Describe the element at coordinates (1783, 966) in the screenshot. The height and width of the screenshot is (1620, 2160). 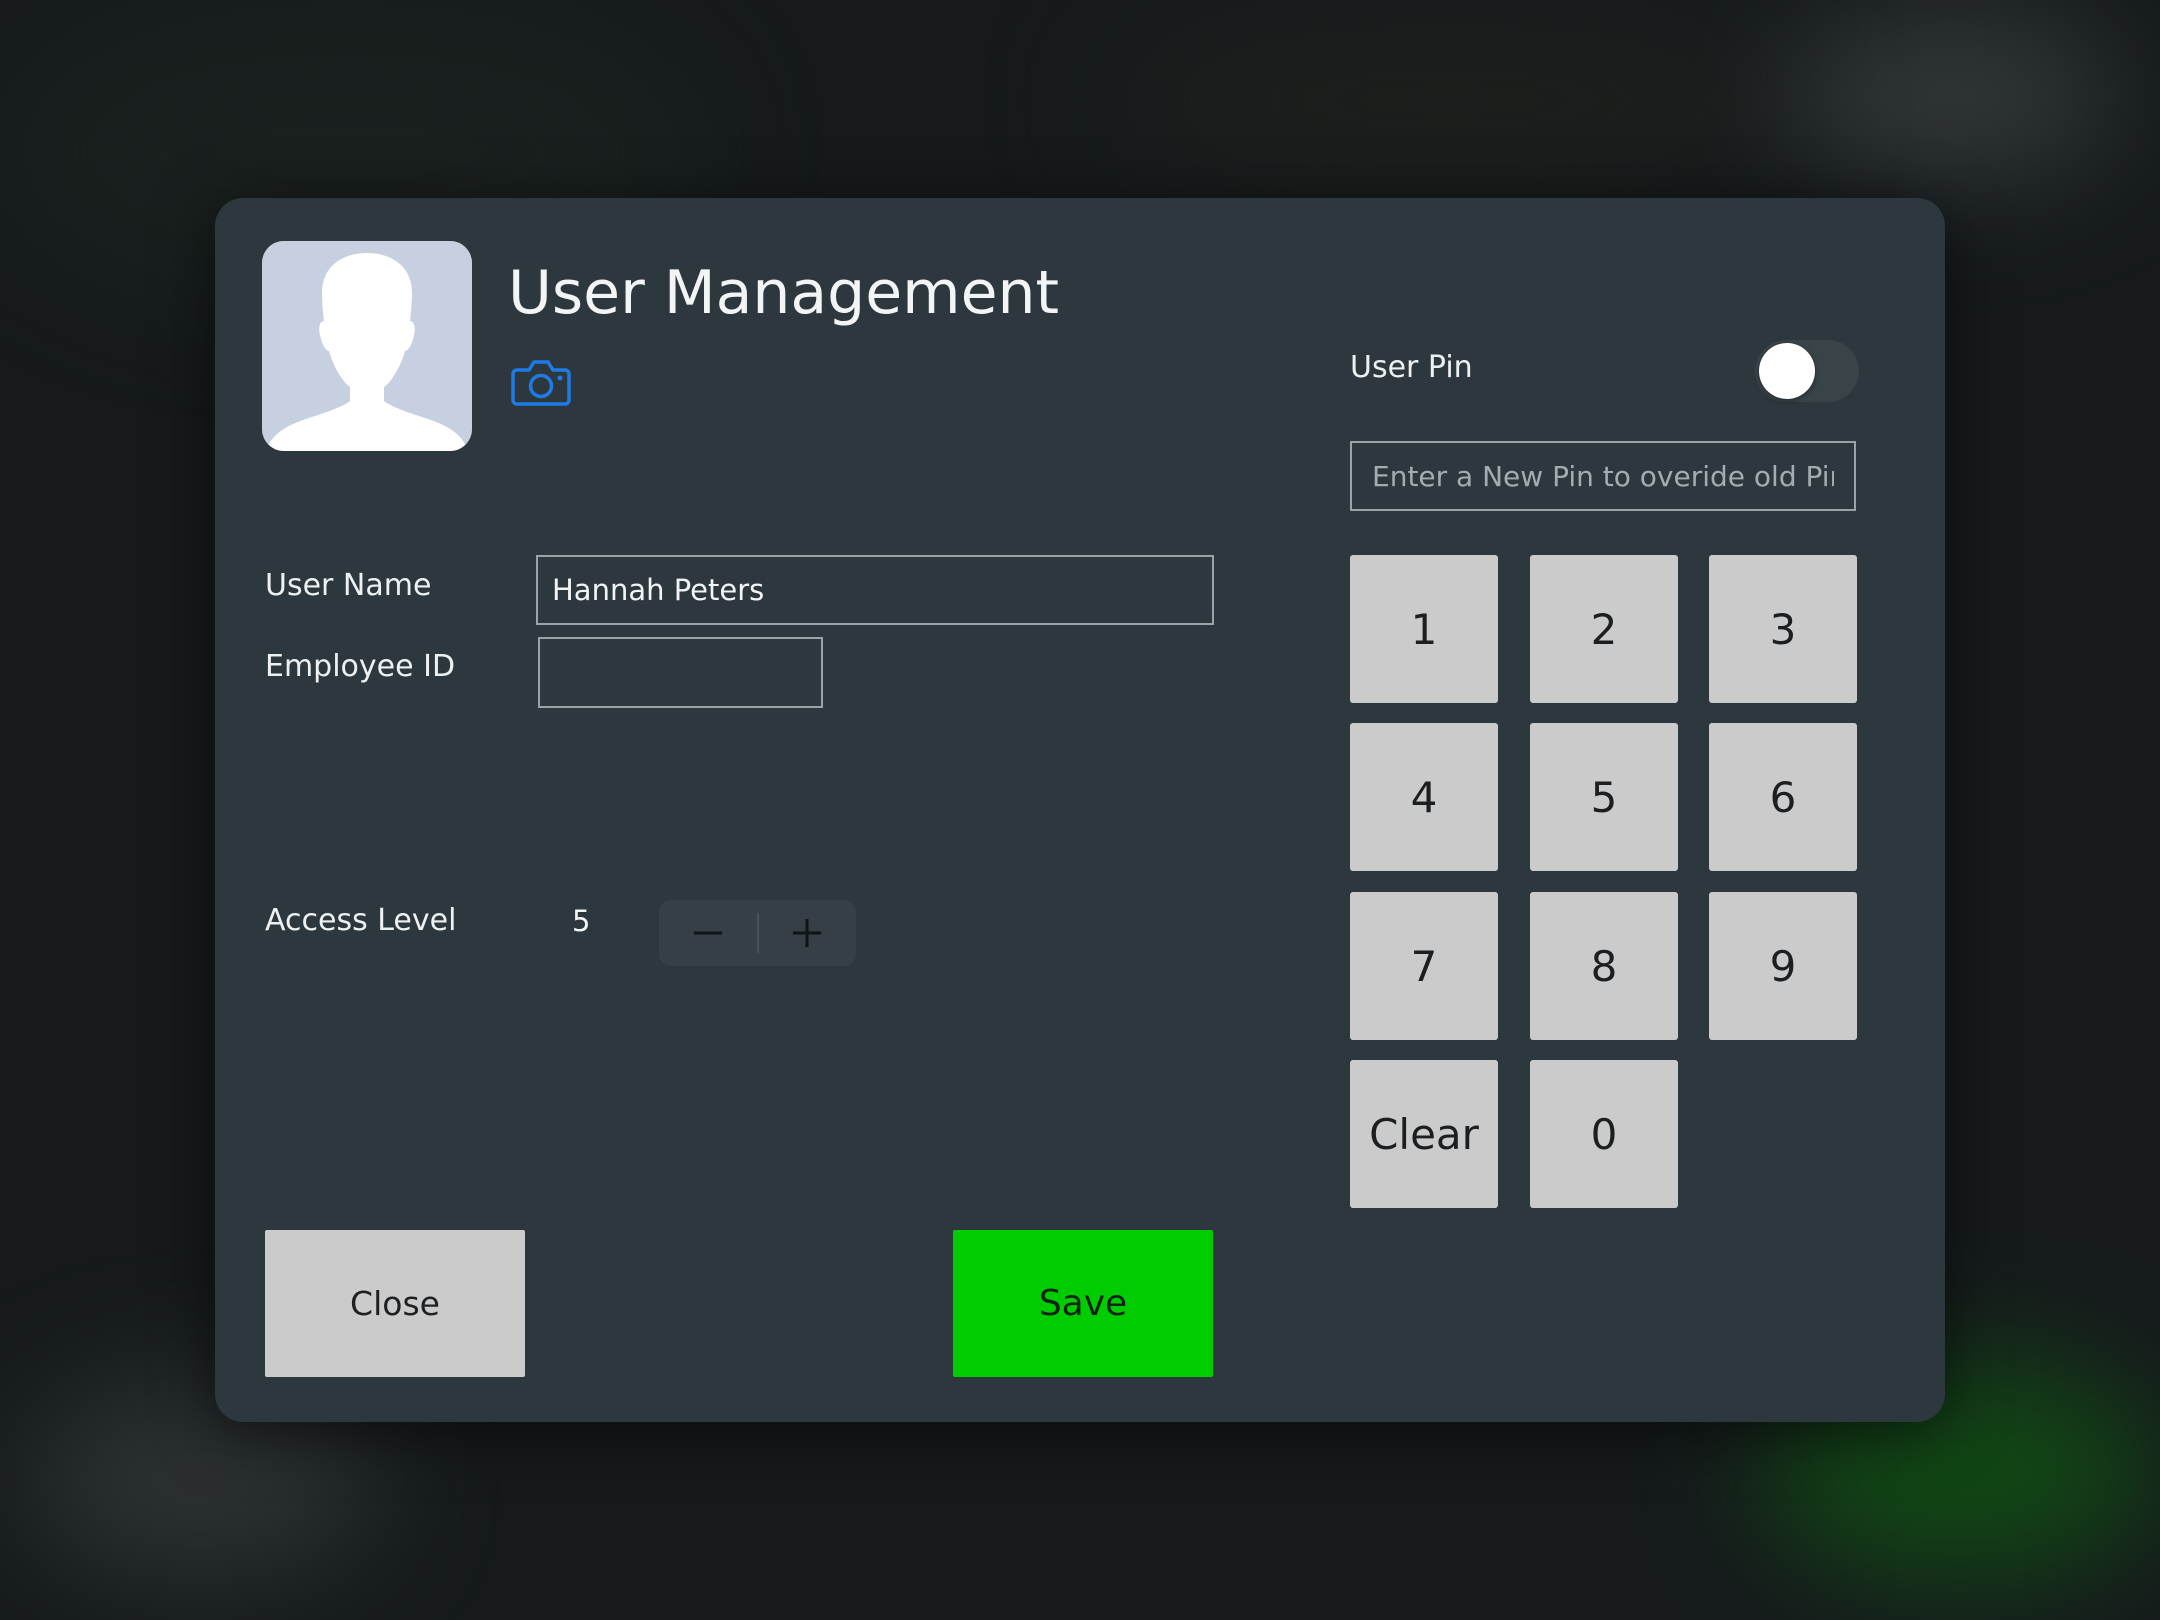
I see `keypad-9-button: 9` at that location.